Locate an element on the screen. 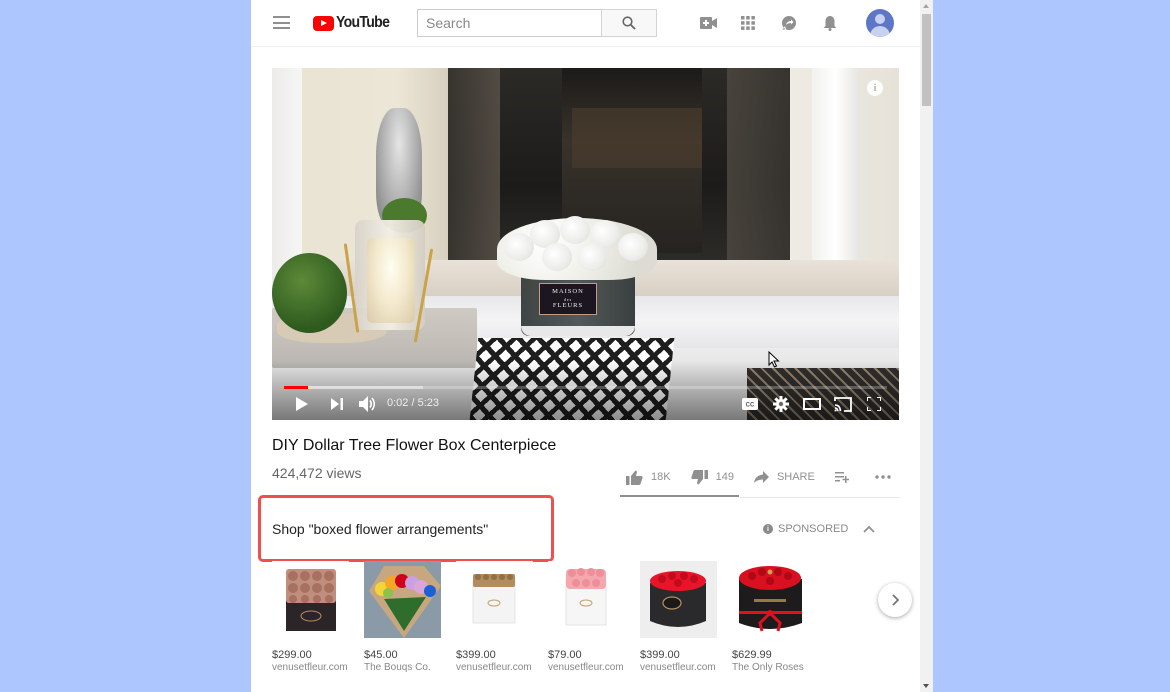  share-label: SHARE is located at coordinates (795, 477).